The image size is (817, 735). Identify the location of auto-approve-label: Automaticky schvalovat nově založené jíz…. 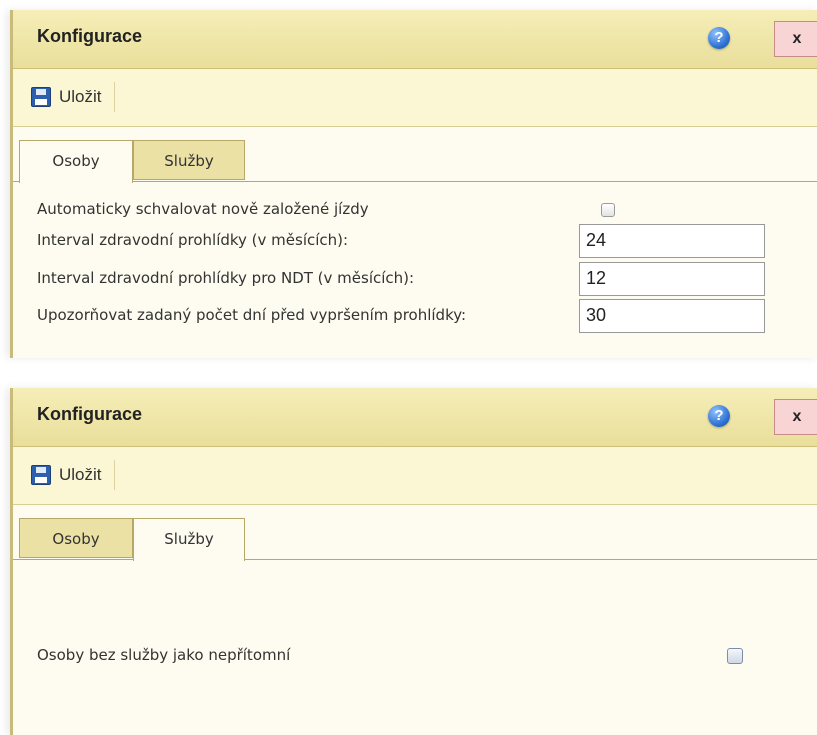
(203, 209).